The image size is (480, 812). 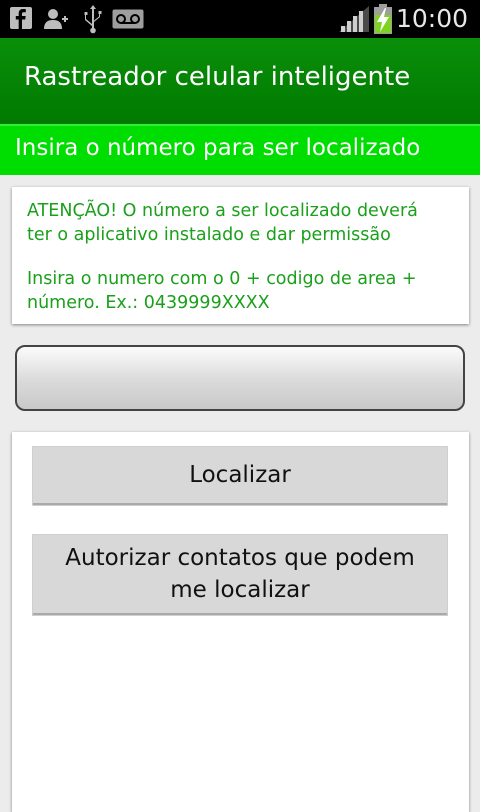 I want to click on app-title-bar: Rastreador celular inteligente, so click(x=240, y=81).